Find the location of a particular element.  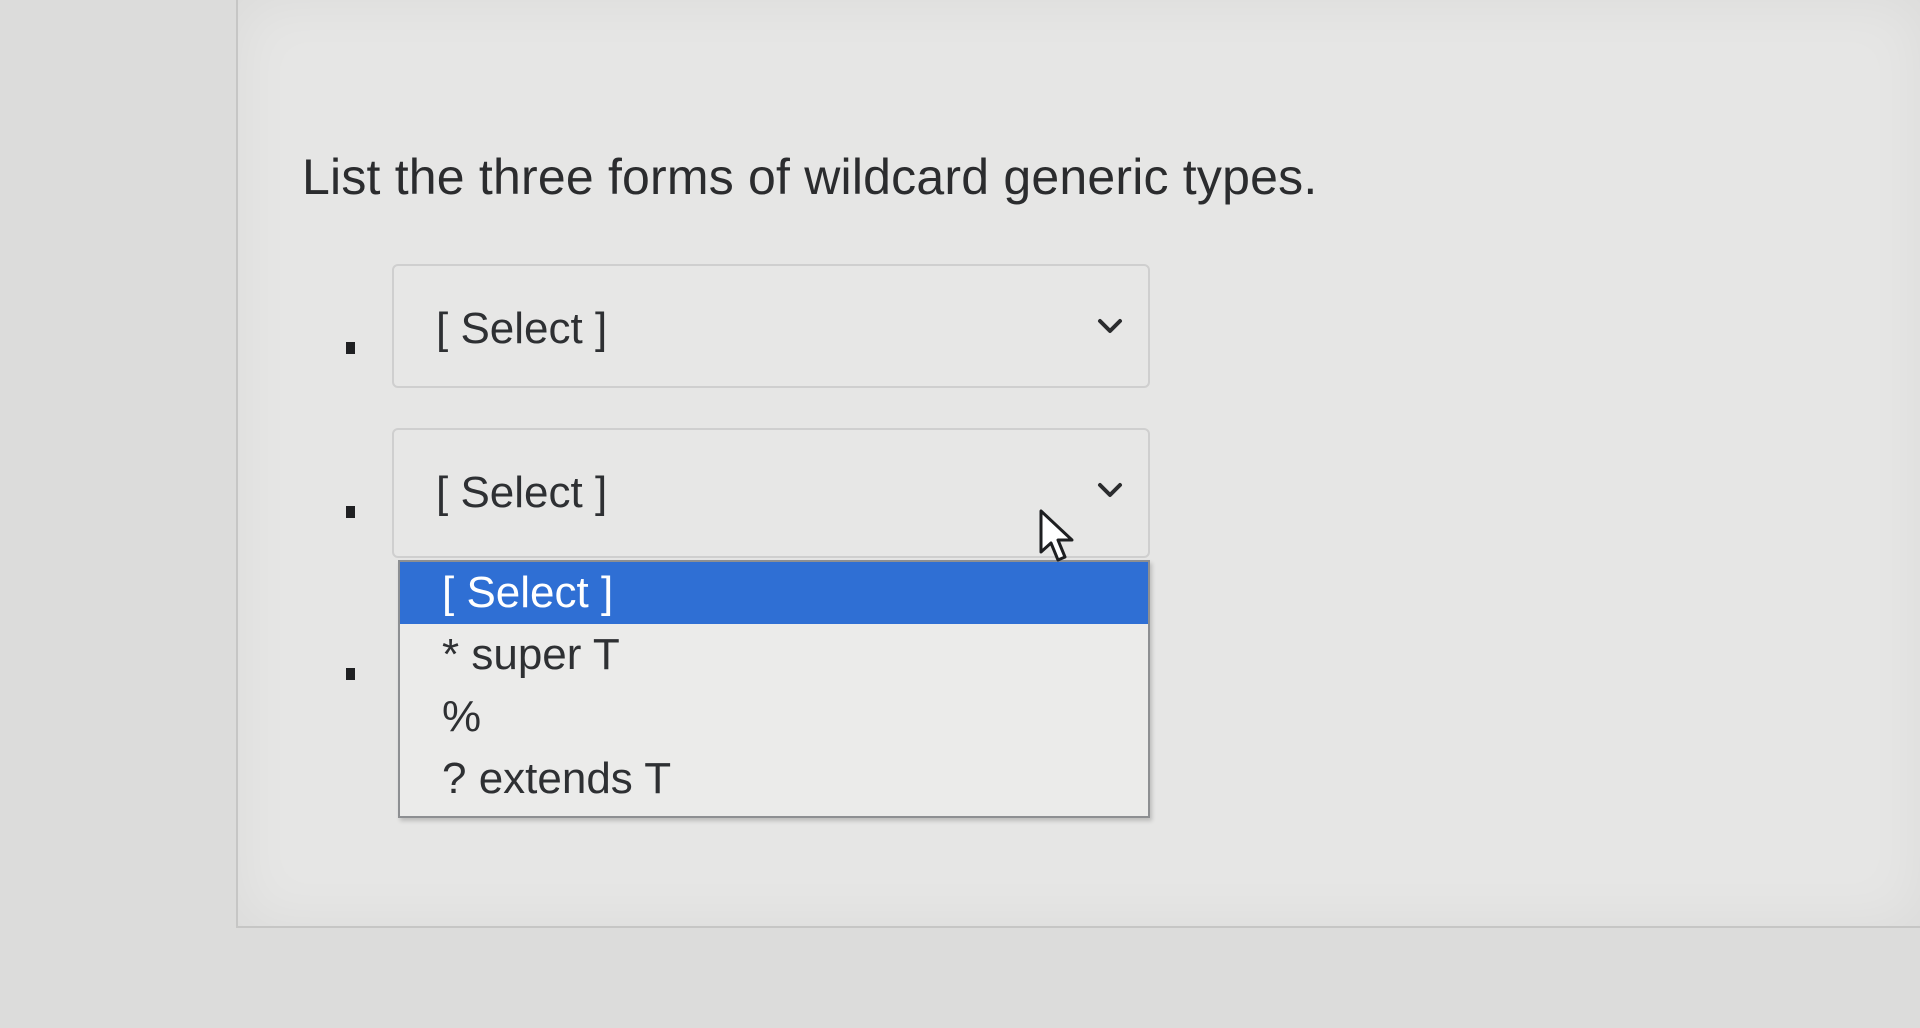

answer-select-2: [ Select ] is located at coordinates (771, 493).